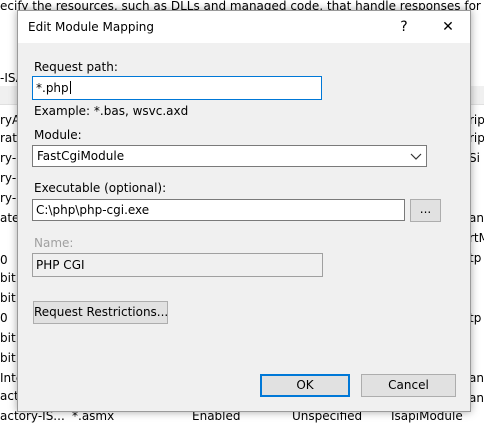 The width and height of the screenshot is (484, 425). I want to click on cancel-label: Cancel, so click(408, 385).